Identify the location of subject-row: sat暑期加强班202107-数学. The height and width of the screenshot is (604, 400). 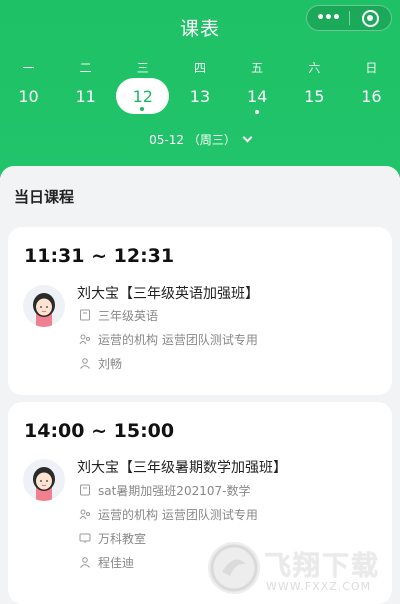
(164, 490).